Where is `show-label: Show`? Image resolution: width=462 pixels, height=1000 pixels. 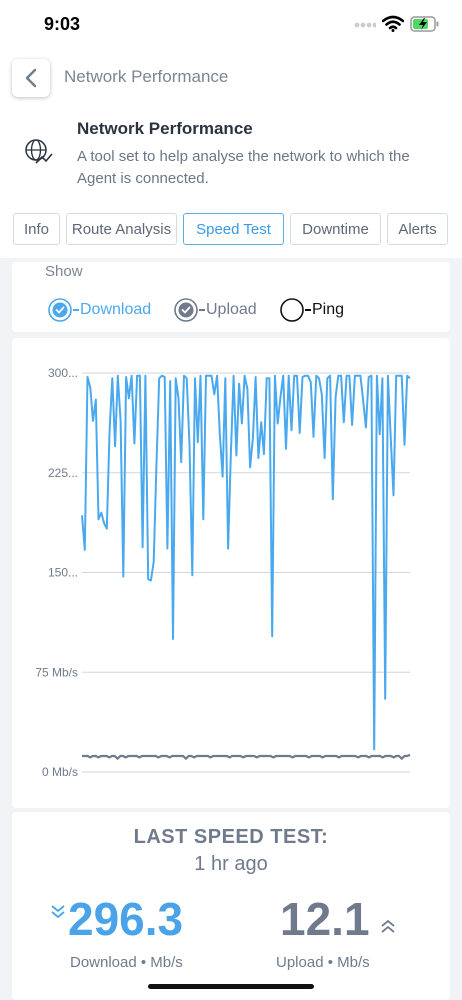
show-label: Show is located at coordinates (64, 271).